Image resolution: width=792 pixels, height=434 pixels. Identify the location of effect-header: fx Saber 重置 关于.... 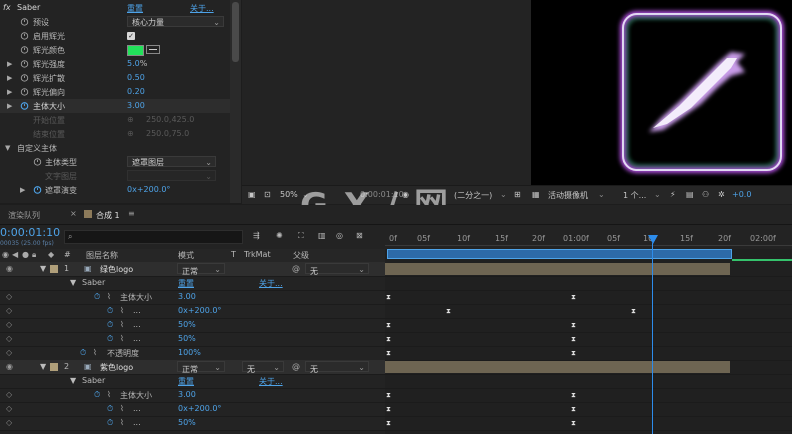
(120, 8).